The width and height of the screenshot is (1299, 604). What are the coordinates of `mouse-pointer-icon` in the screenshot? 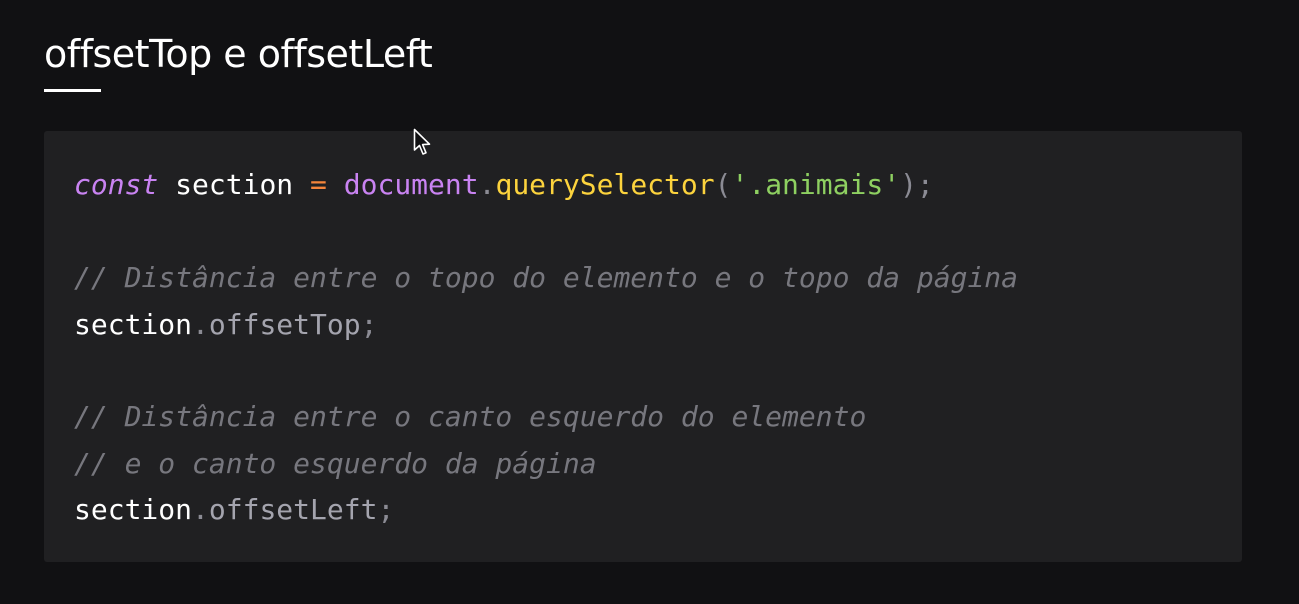 It's located at (422, 141).